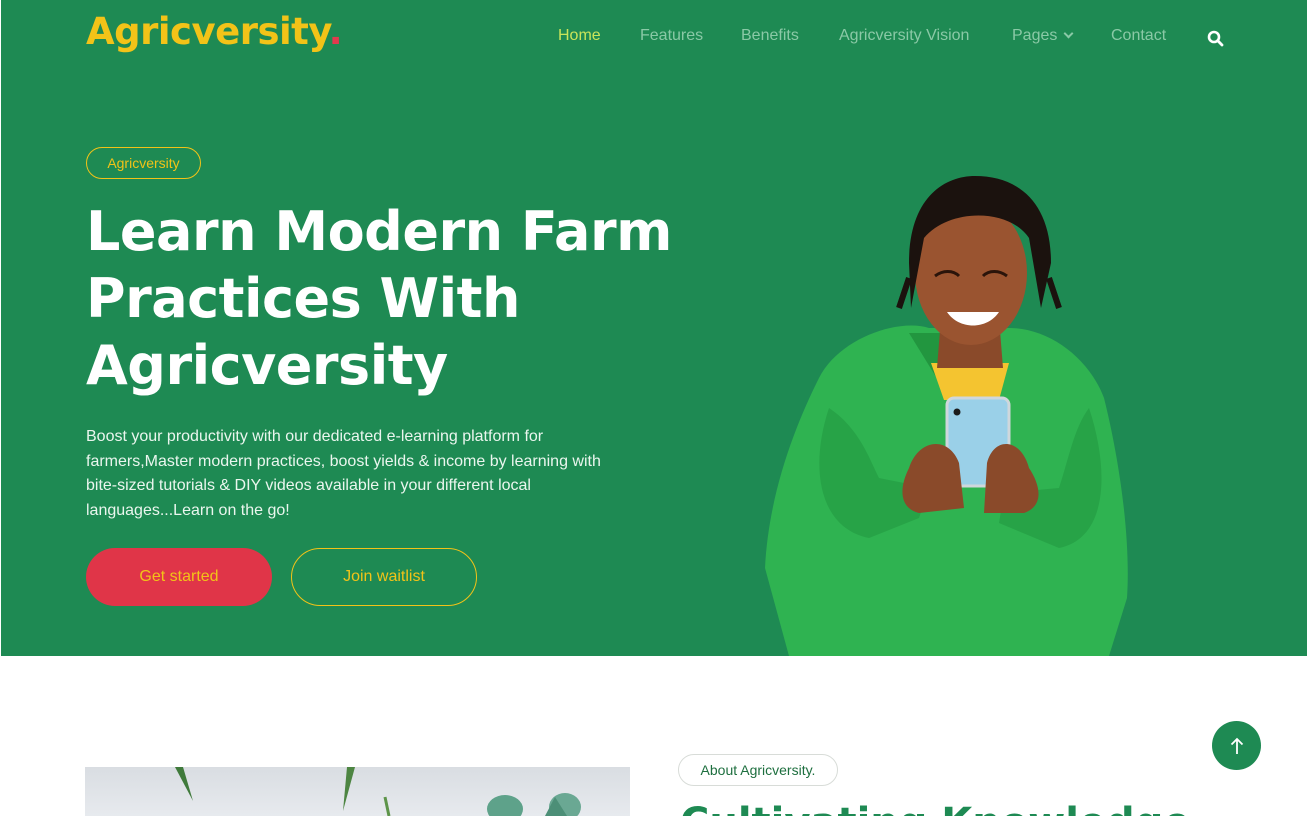 The width and height of the screenshot is (1308, 816). I want to click on about-tag: About Agricversity., so click(758, 770).